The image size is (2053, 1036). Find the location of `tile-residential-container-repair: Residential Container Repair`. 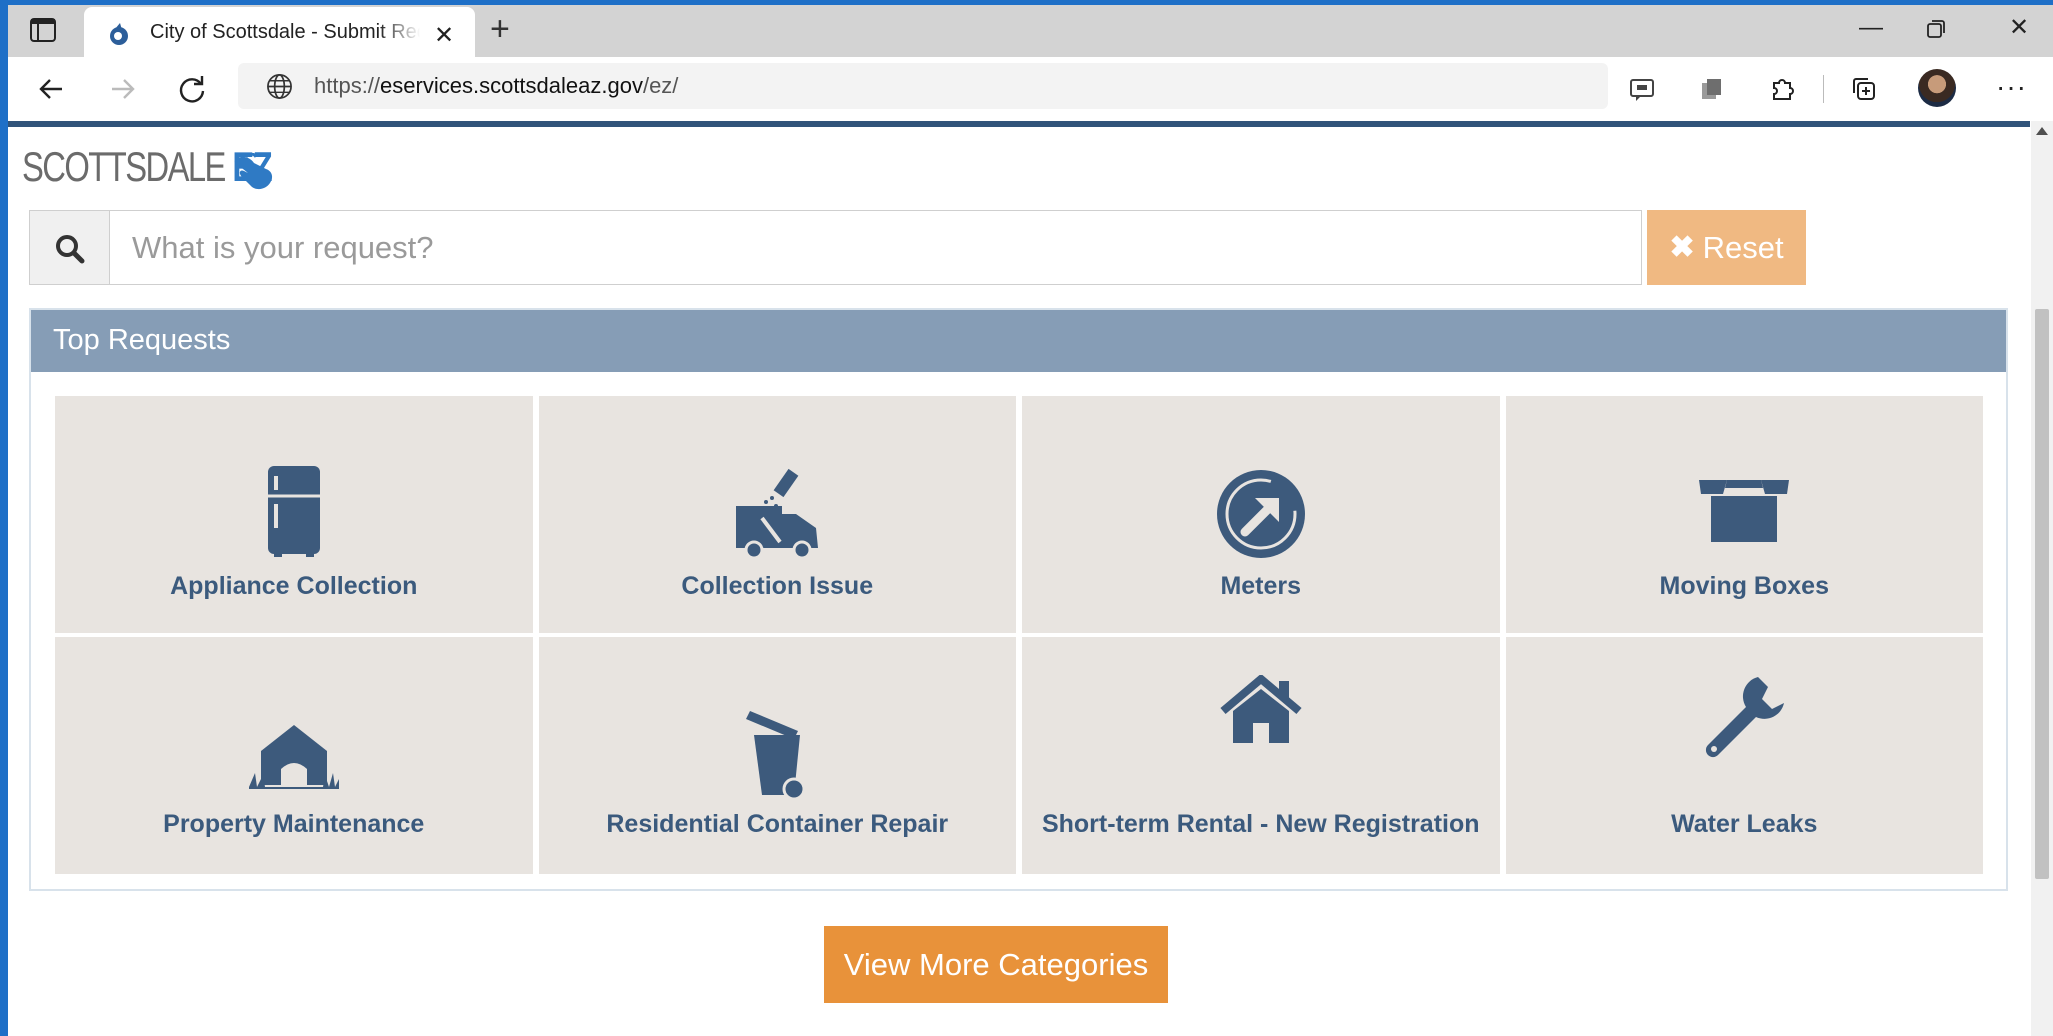

tile-residential-container-repair: Residential Container Repair is located at coordinates (777, 755).